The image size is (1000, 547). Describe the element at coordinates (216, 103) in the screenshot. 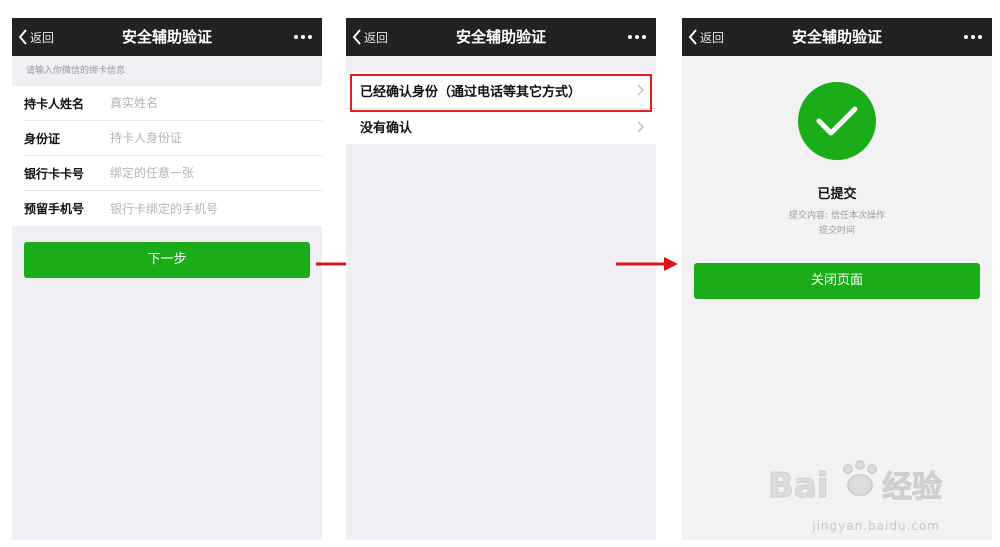

I see `cardholder-name-input` at that location.